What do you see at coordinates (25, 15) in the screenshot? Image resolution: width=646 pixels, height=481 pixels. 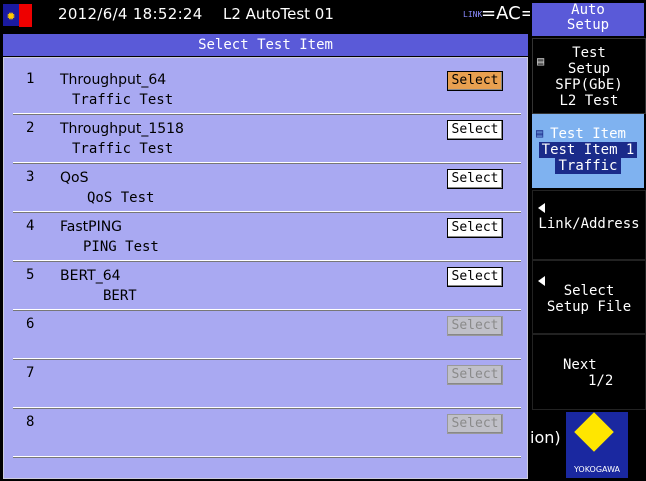 I see `recording-indicator` at bounding box center [25, 15].